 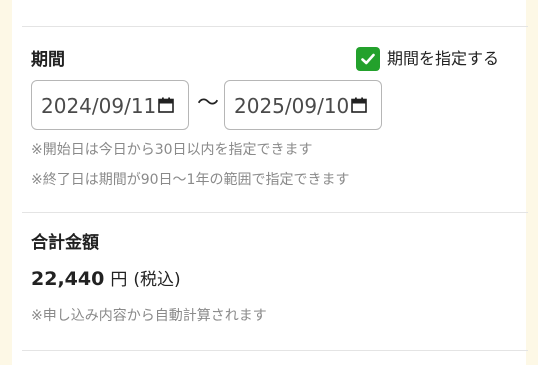 I want to click on checkbox-checked, so click(x=368, y=59).